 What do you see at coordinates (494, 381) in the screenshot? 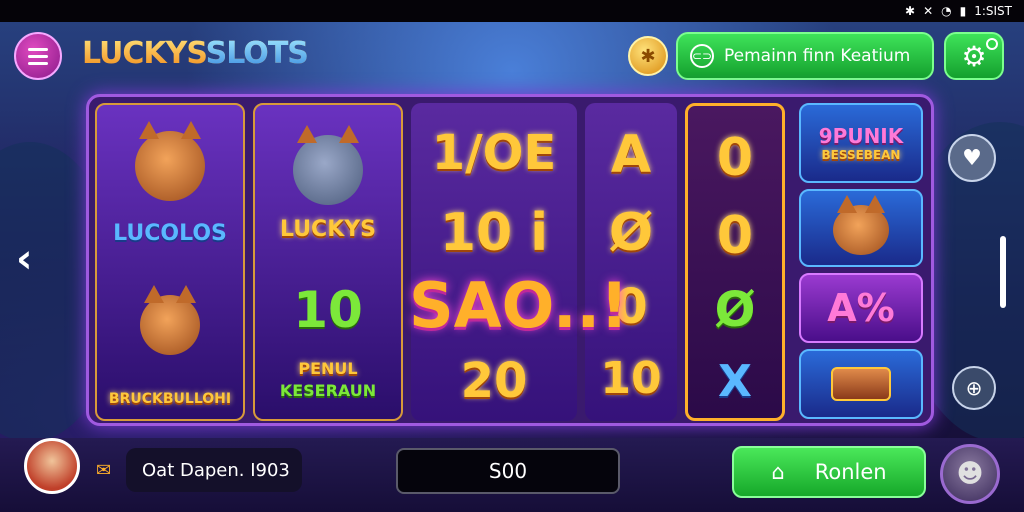
I see `reel-3-symbol-bottom: 20` at bounding box center [494, 381].